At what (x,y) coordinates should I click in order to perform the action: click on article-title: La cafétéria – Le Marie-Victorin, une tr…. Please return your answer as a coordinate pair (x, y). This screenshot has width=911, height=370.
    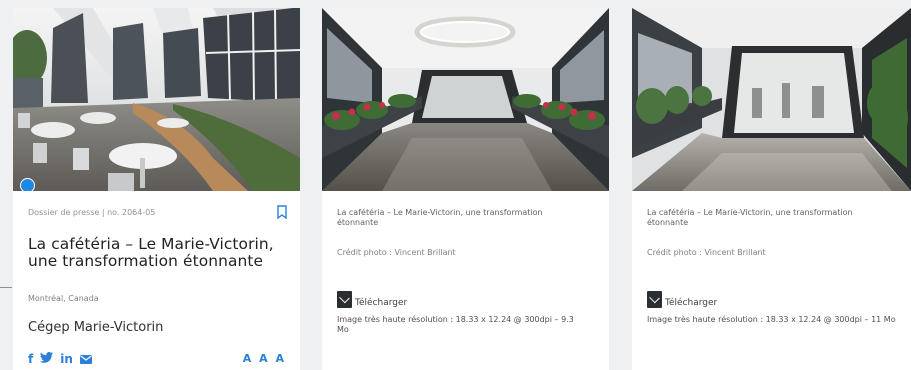
    Looking at the image, I should click on (164, 253).